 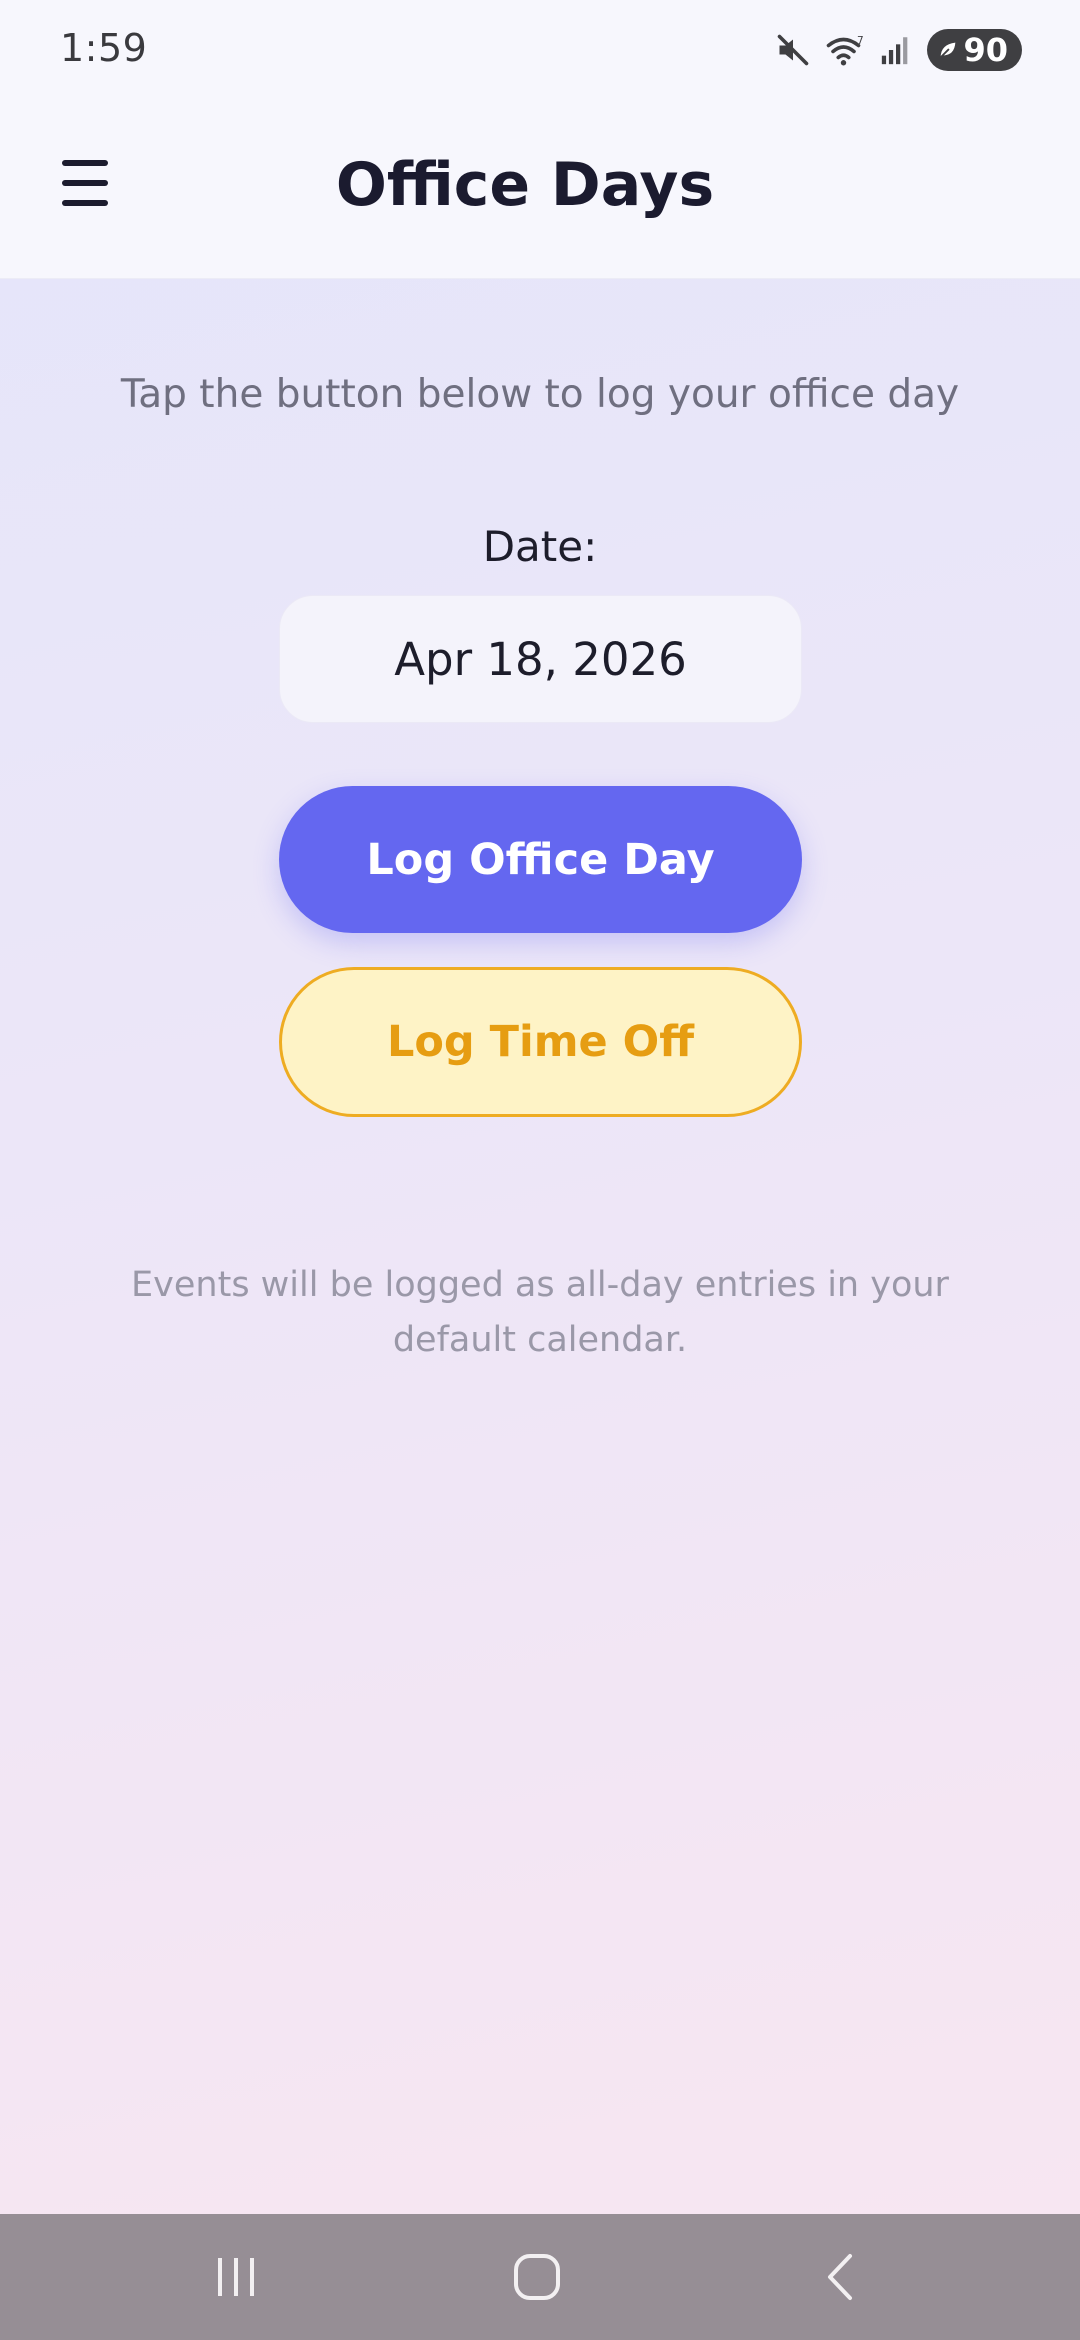 I want to click on date-value: Apr 18, 2026, so click(x=540, y=659).